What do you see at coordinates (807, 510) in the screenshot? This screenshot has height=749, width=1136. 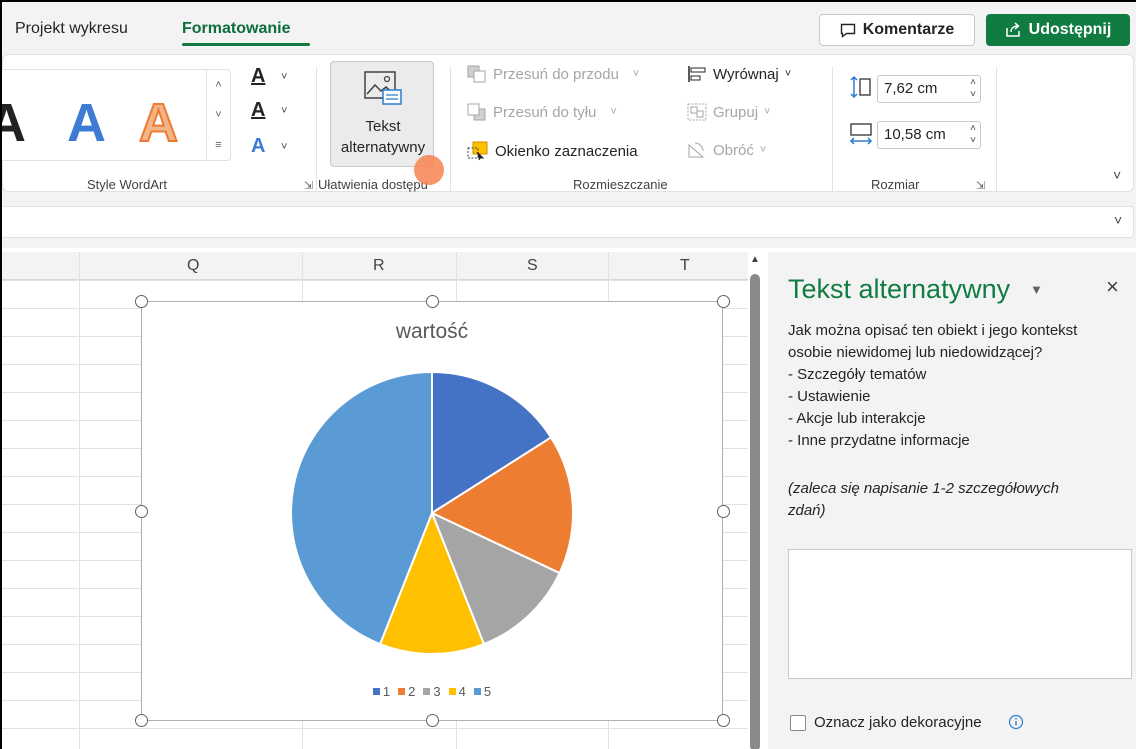 I see `pane-hint-line2: zdań)` at bounding box center [807, 510].